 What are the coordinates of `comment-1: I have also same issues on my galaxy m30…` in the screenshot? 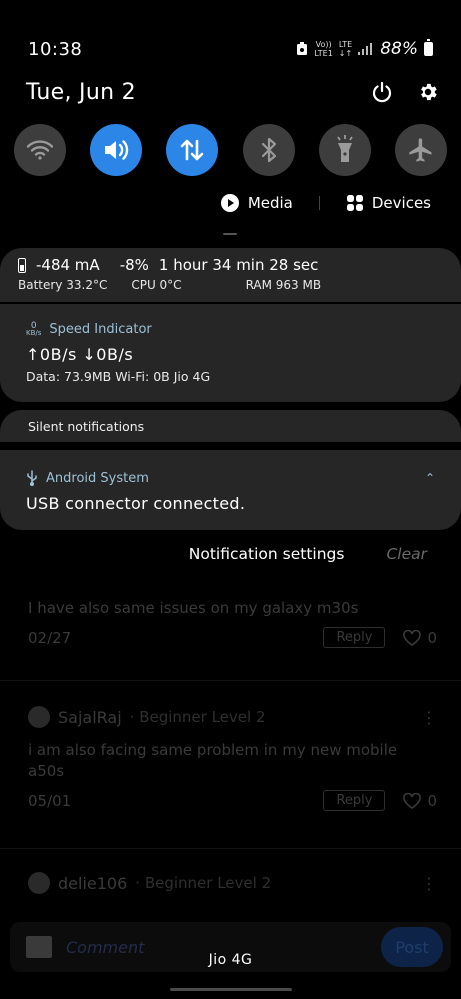 It's located at (232, 623).